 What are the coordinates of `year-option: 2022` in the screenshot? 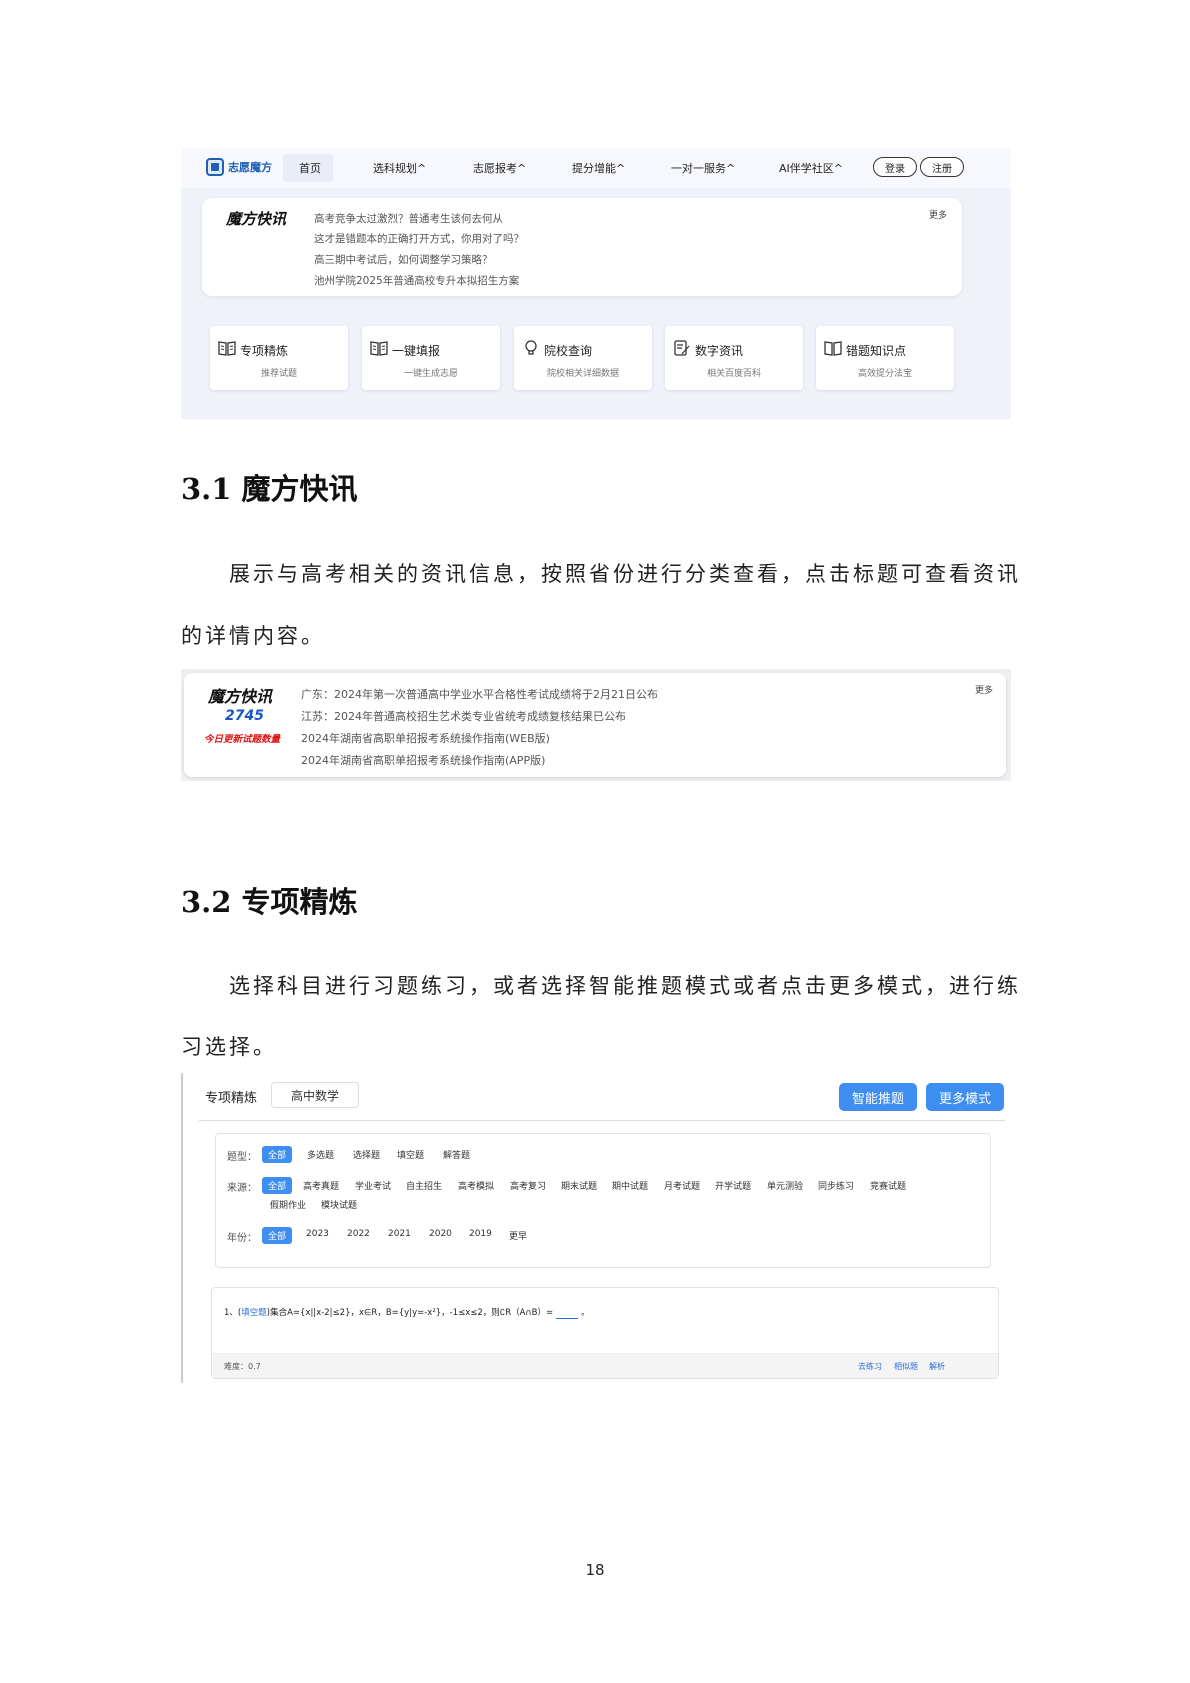 It's located at (358, 1234).